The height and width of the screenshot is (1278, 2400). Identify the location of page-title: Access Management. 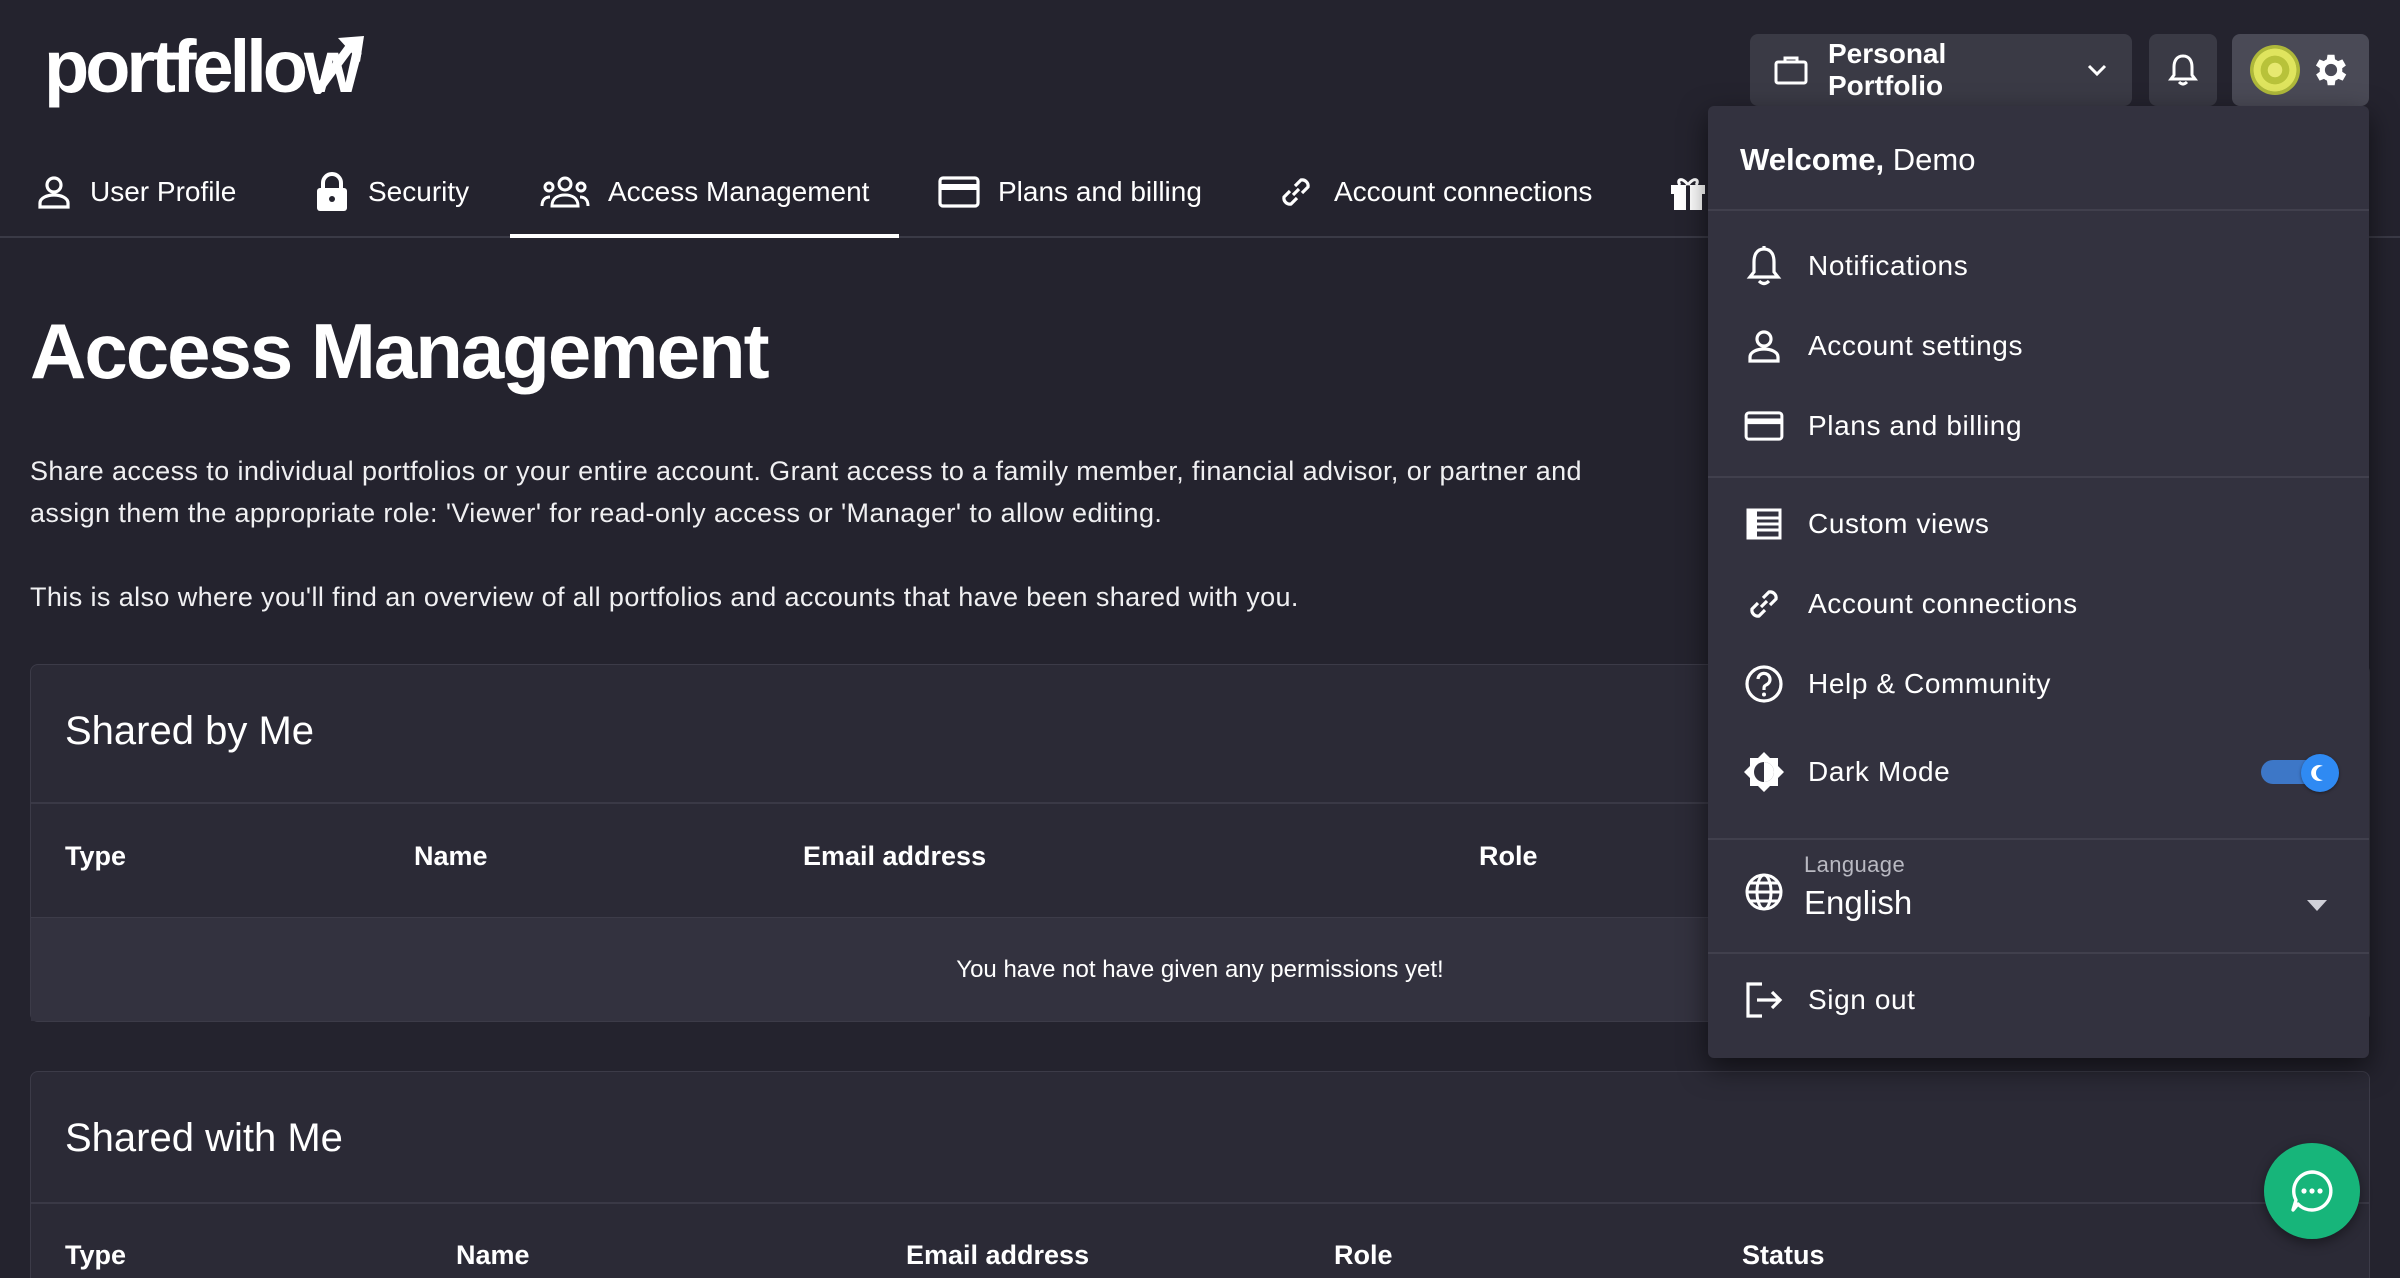
(400, 351).